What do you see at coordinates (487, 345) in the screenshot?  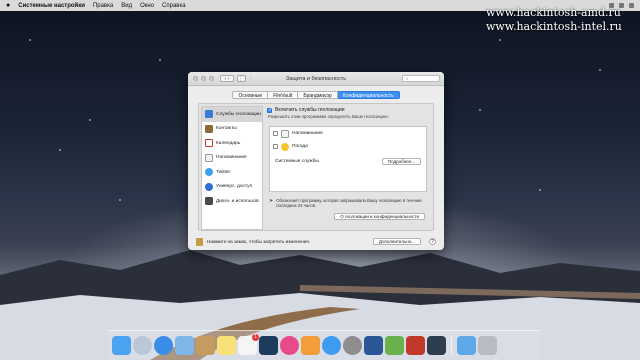 I see `trash-icon` at bounding box center [487, 345].